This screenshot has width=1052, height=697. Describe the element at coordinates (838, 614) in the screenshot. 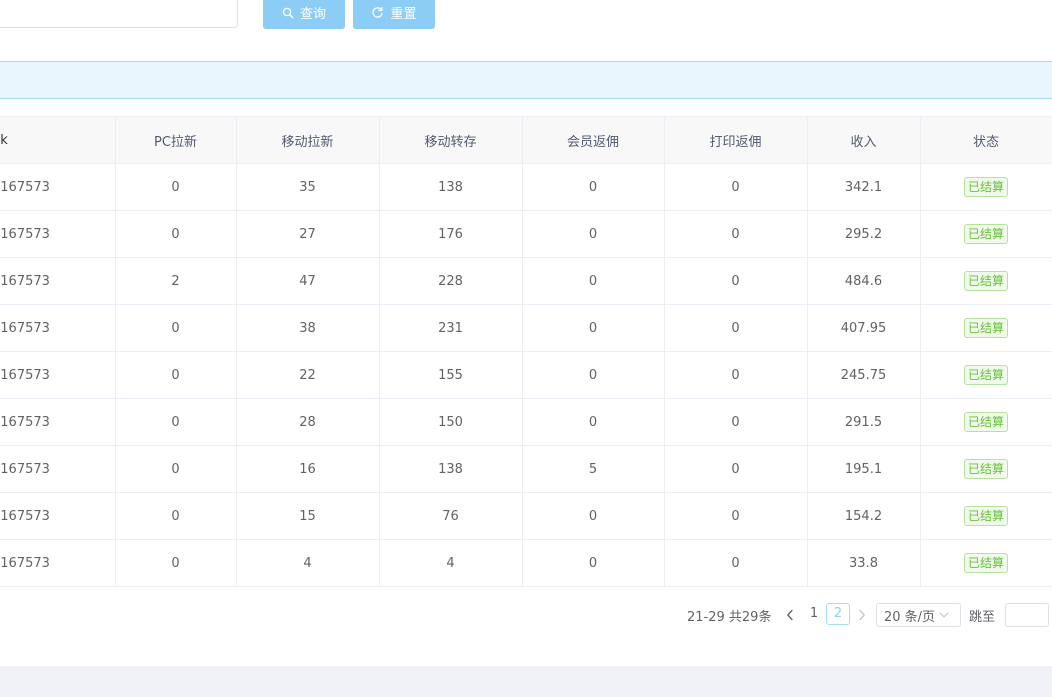

I see `page-item-2-current: 2` at that location.